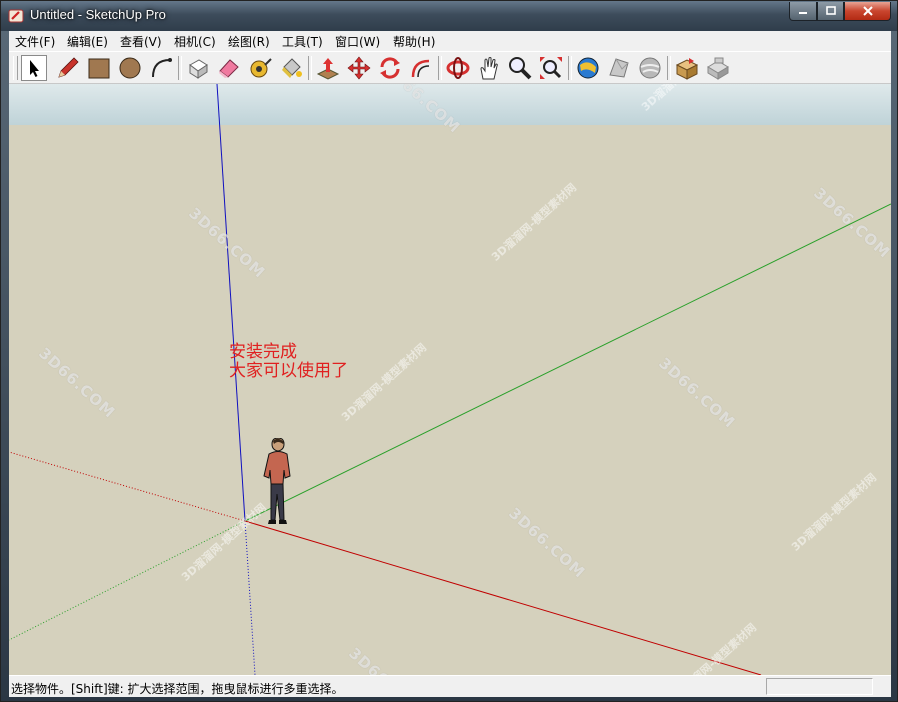  I want to click on toolbar-grip, so click(15, 68).